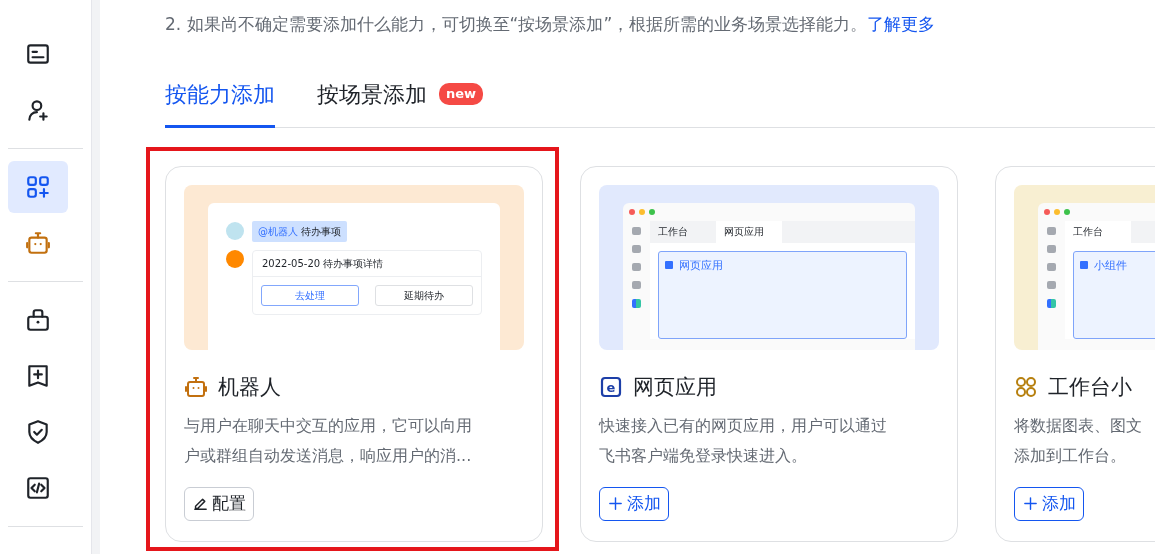 Image resolution: width=1155 pixels, height=554 pixels. What do you see at coordinates (743, 441) in the screenshot?
I see `card-description: 快速接入已有的网页应用，用户可以通过 飞书客户端免登录快速进入。` at bounding box center [743, 441].